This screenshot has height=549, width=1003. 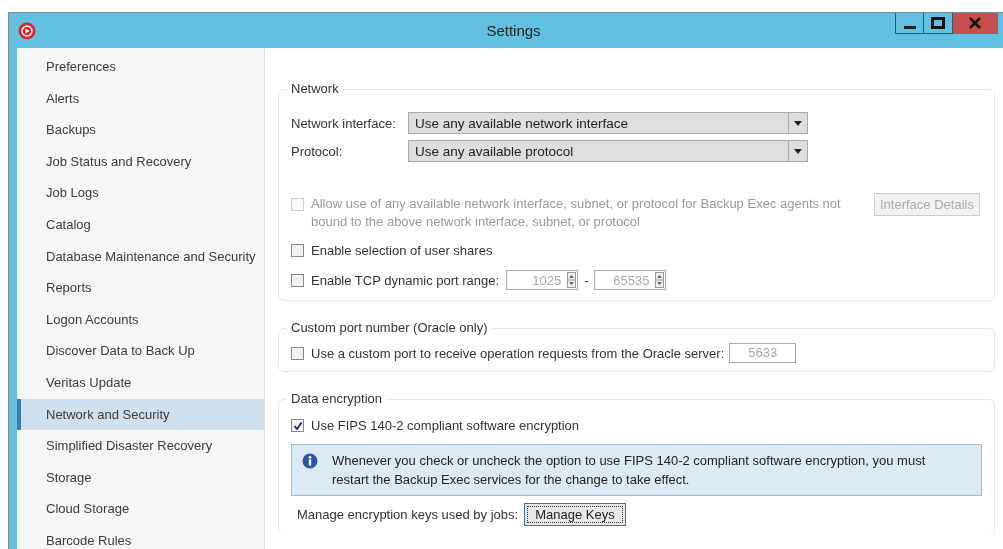 What do you see at coordinates (140, 193) in the screenshot?
I see `sidebar-item: Job Logs` at bounding box center [140, 193].